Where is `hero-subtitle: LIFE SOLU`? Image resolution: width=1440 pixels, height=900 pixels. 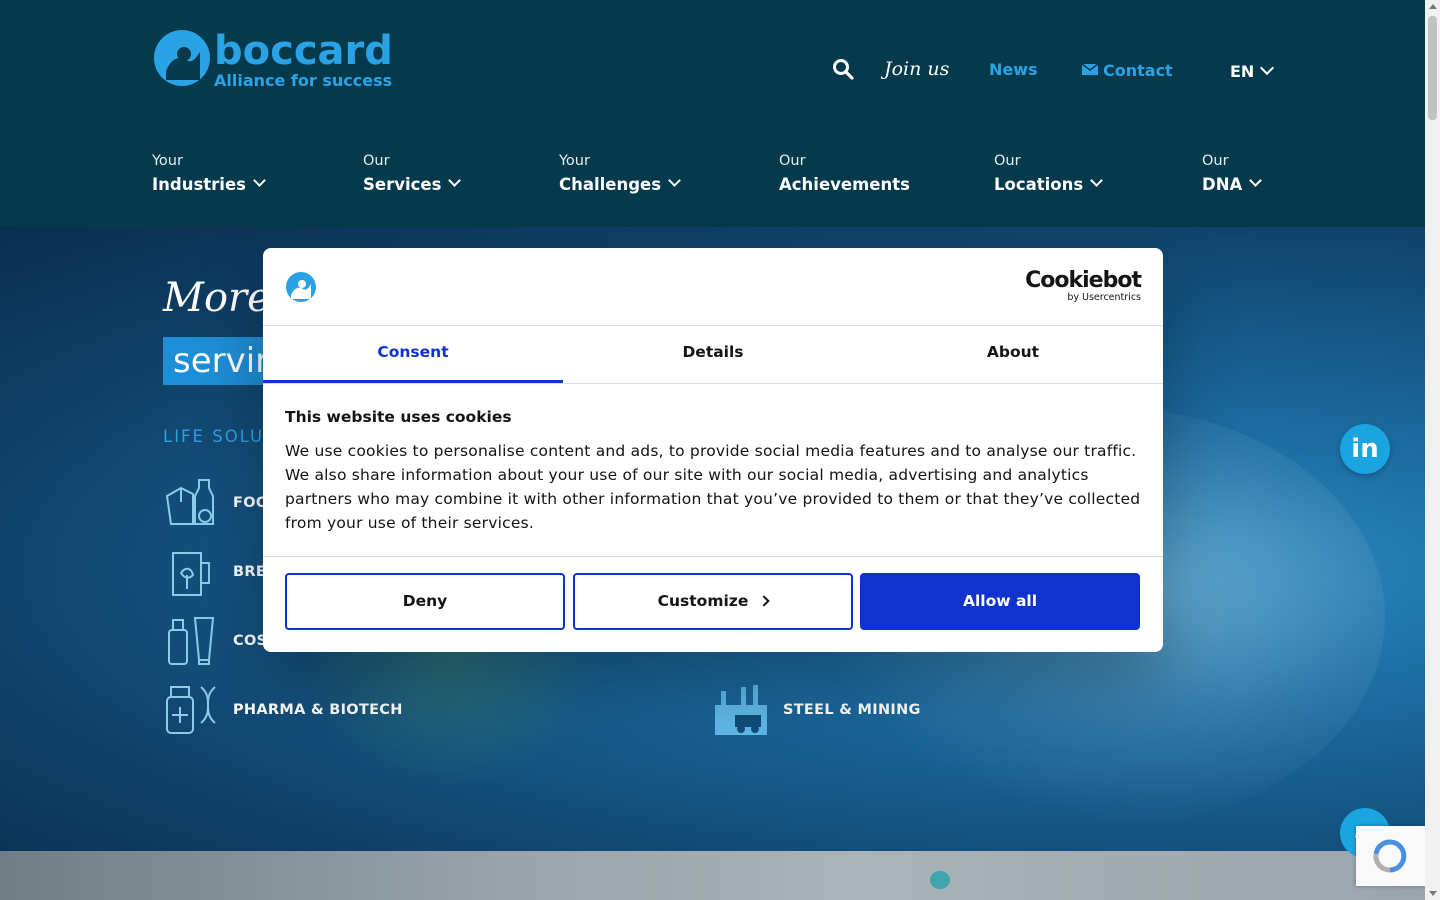
hero-subtitle: LIFE SOLU is located at coordinates (214, 436).